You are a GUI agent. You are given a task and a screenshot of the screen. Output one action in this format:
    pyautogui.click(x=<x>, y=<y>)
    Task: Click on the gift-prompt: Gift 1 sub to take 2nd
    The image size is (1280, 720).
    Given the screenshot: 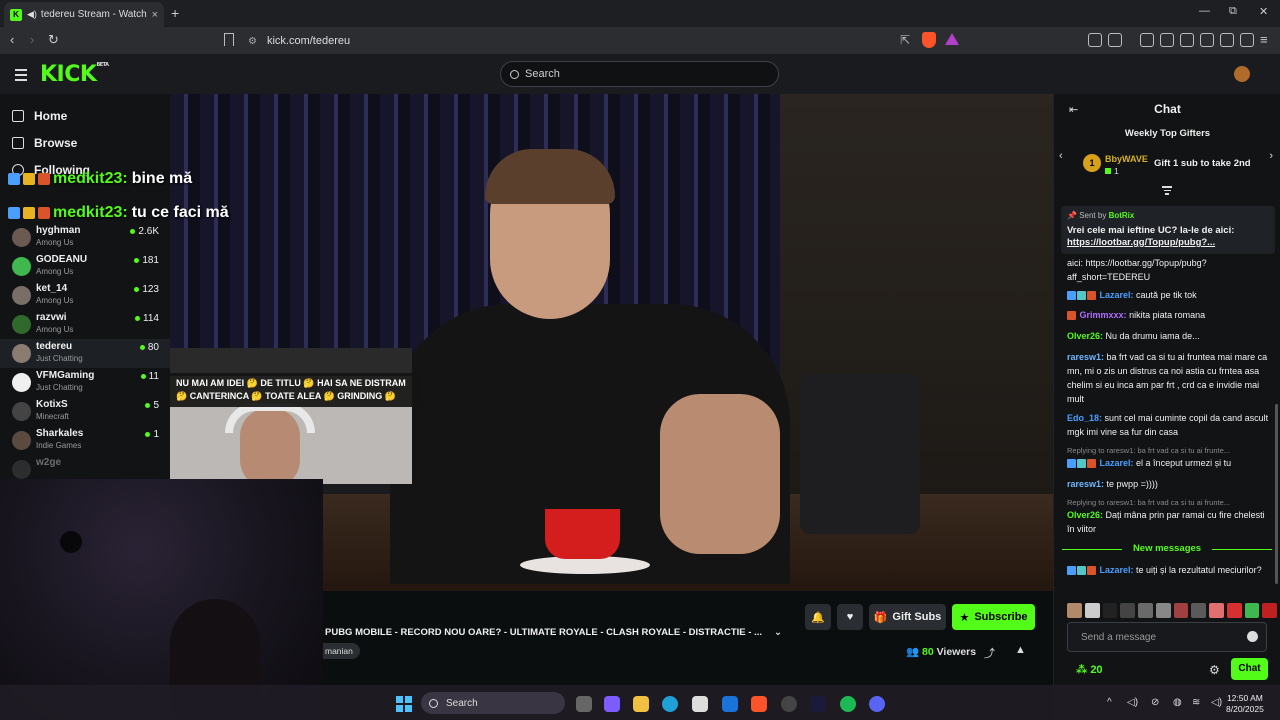 What is the action you would take?
    pyautogui.click(x=1202, y=163)
    